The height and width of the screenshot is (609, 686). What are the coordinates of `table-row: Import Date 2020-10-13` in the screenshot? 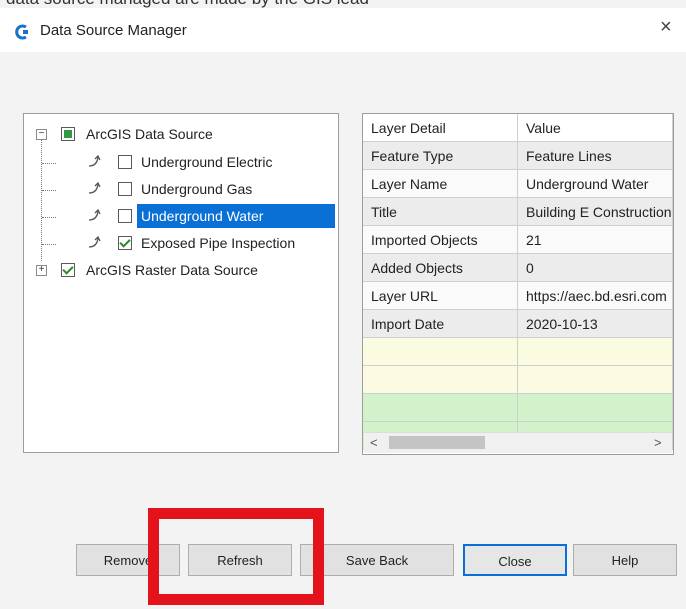 It's located at (518, 323).